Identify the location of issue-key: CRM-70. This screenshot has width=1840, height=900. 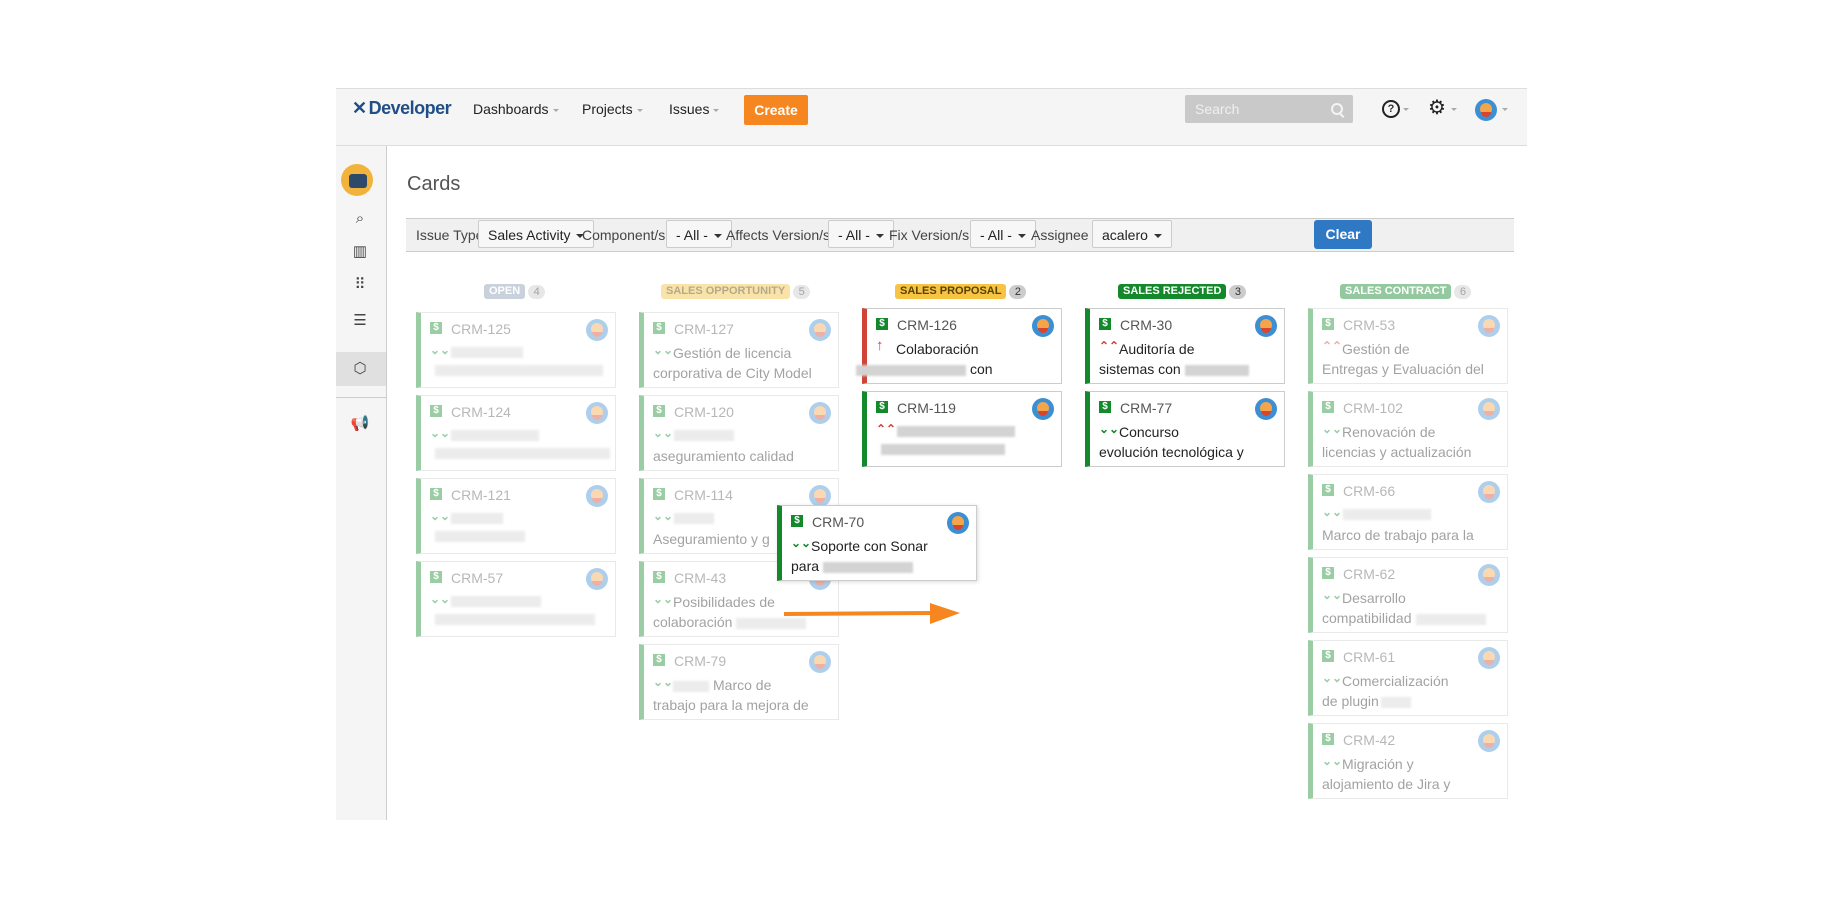
(838, 522).